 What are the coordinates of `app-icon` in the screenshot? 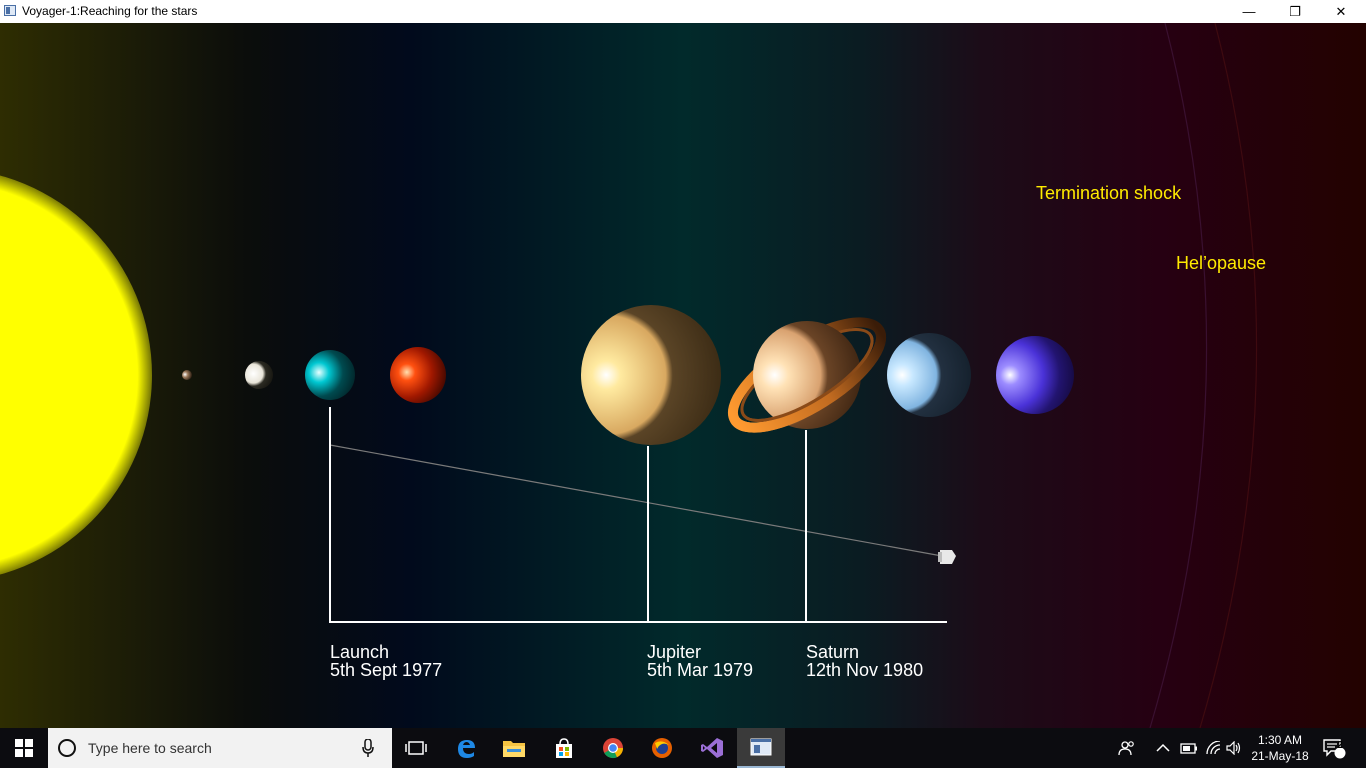 It's located at (10, 10).